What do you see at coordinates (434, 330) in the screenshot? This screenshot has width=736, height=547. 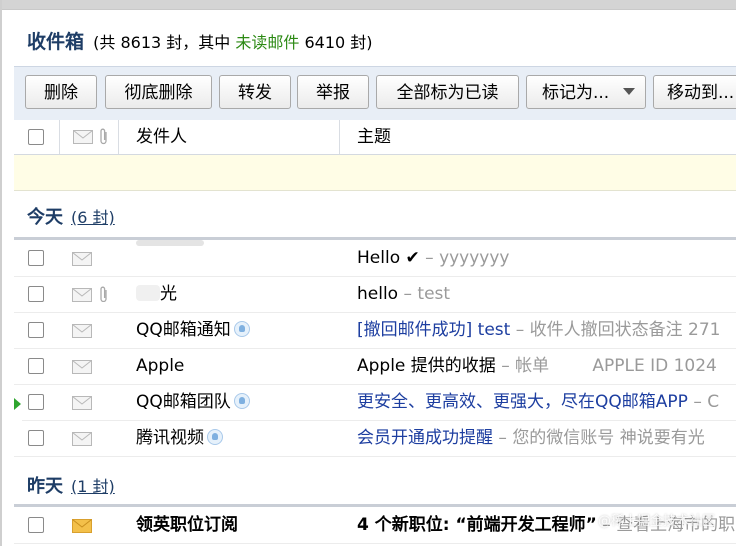 I see `subject-text: [撤回邮件成功] test` at bounding box center [434, 330].